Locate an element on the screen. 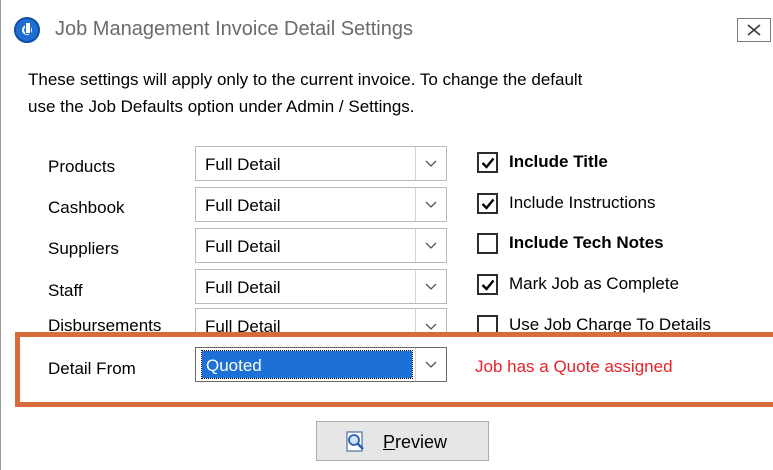  cashbook-select-value: Full Detail is located at coordinates (243, 205).